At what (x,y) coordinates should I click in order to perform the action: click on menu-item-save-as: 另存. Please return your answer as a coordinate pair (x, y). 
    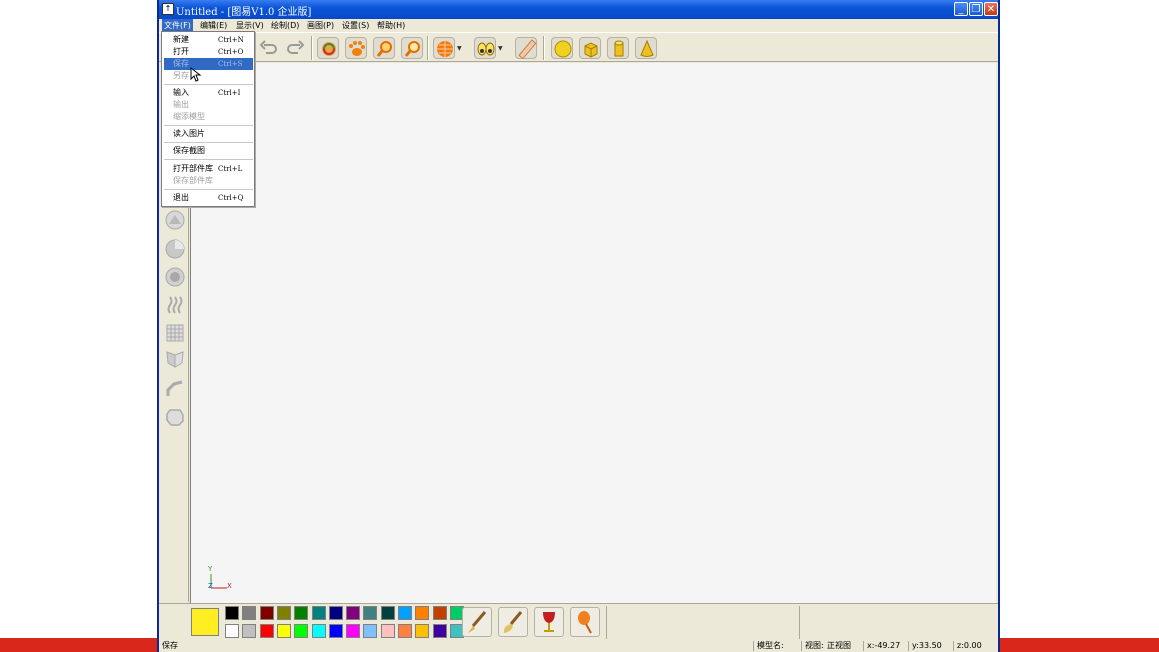
    Looking at the image, I should click on (208, 76).